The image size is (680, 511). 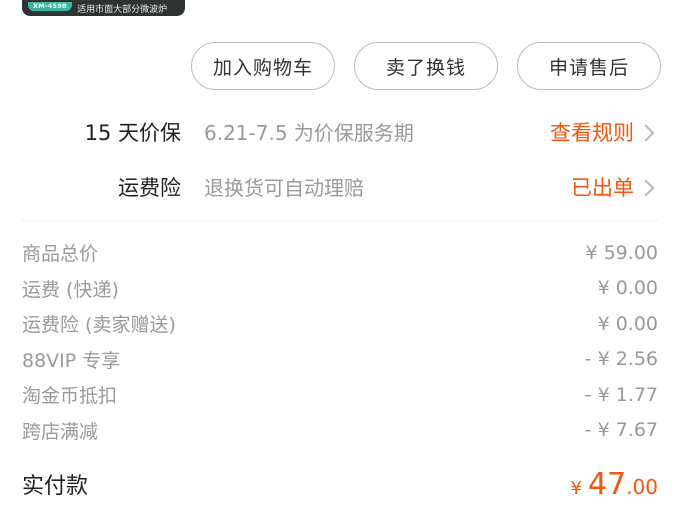 I want to click on breakdown-row: 88VIP 专享 - ¥ 2.56, so click(x=340, y=360).